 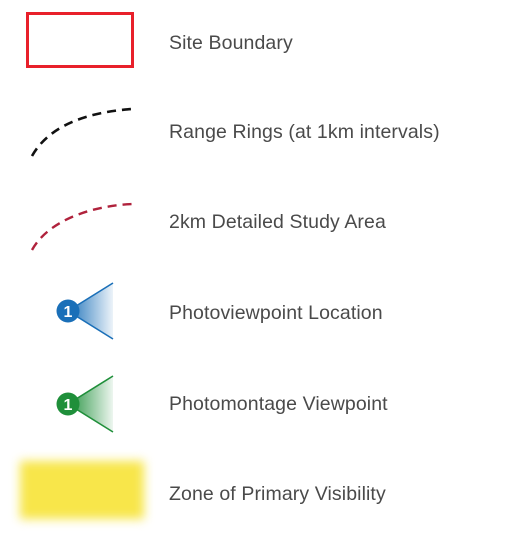 I want to click on legend-label: Range Rings (at 1km intervals), so click(x=304, y=132).